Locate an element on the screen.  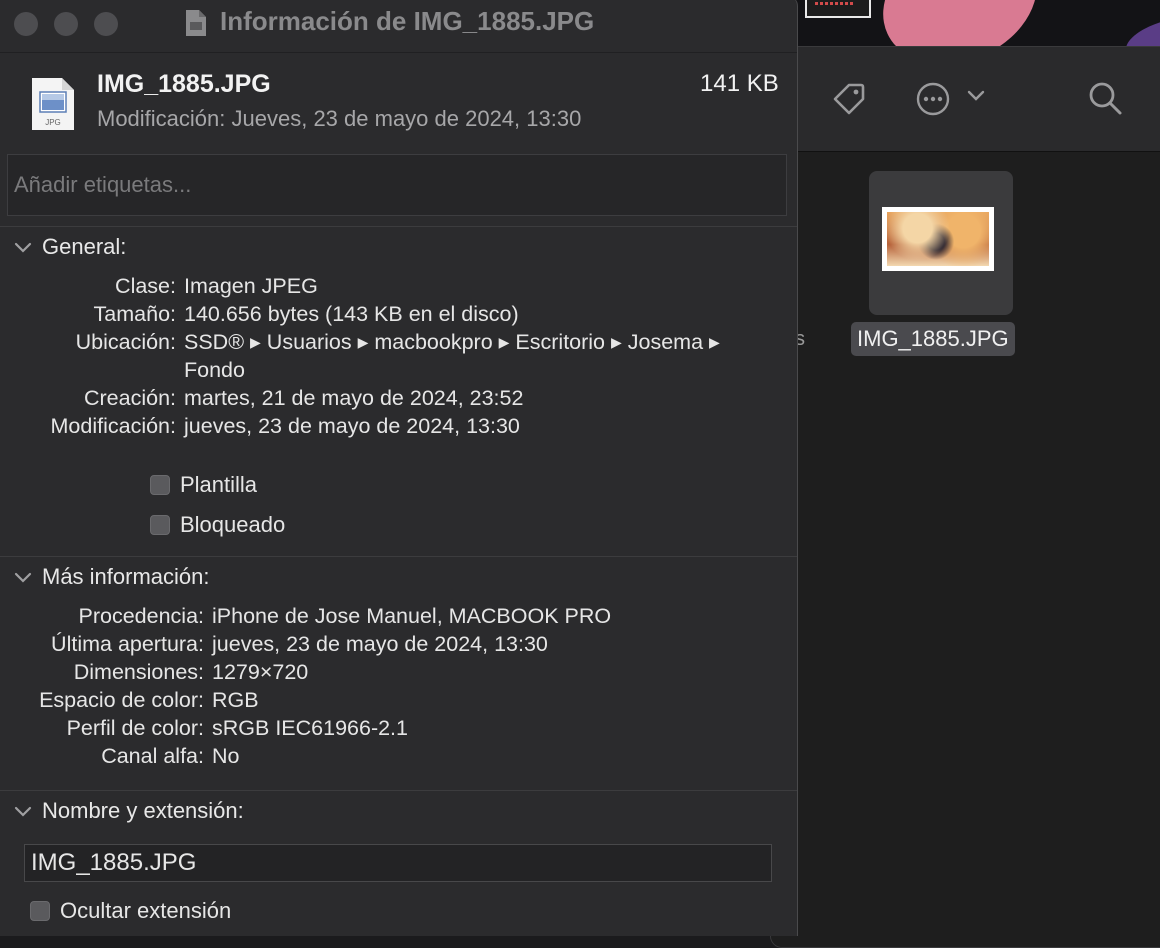
section-general-heading: General: is located at coordinates (84, 246).